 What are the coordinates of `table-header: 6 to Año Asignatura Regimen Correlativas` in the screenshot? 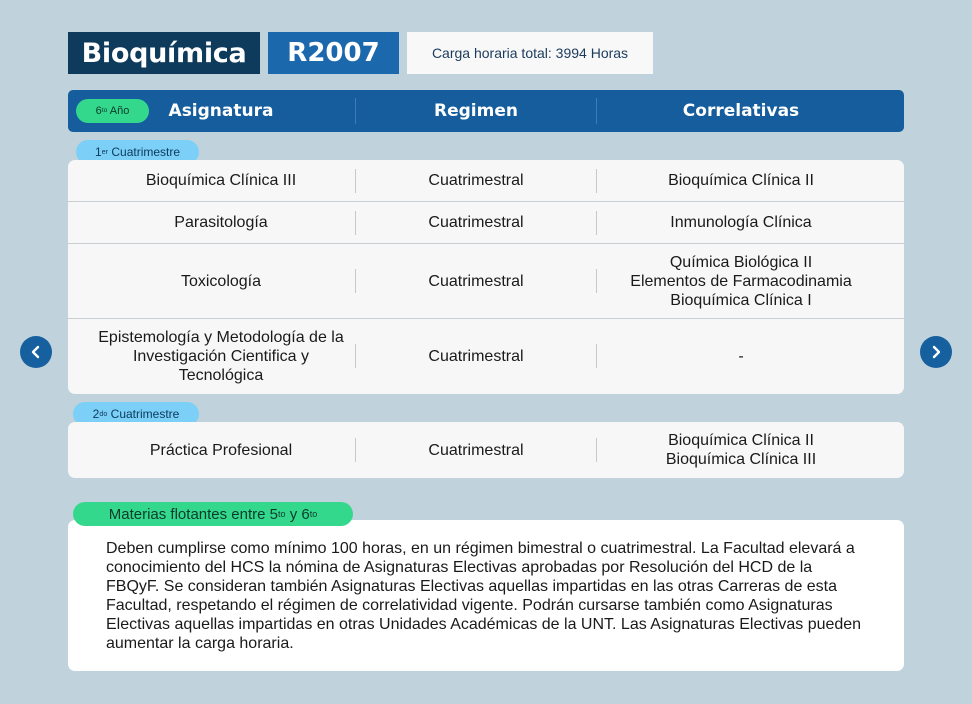 It's located at (486, 111).